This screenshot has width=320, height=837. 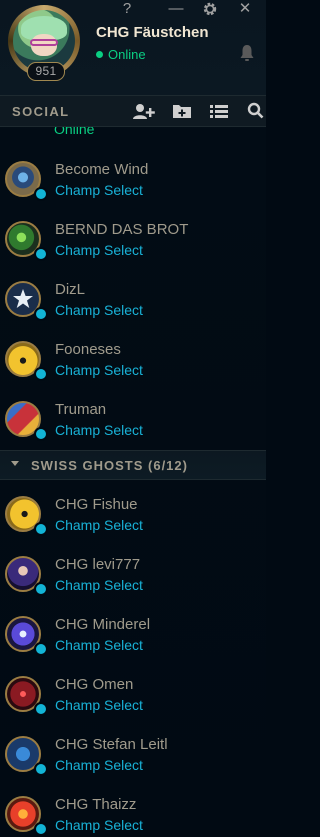 I want to click on list-view-icon, so click(x=220, y=112).